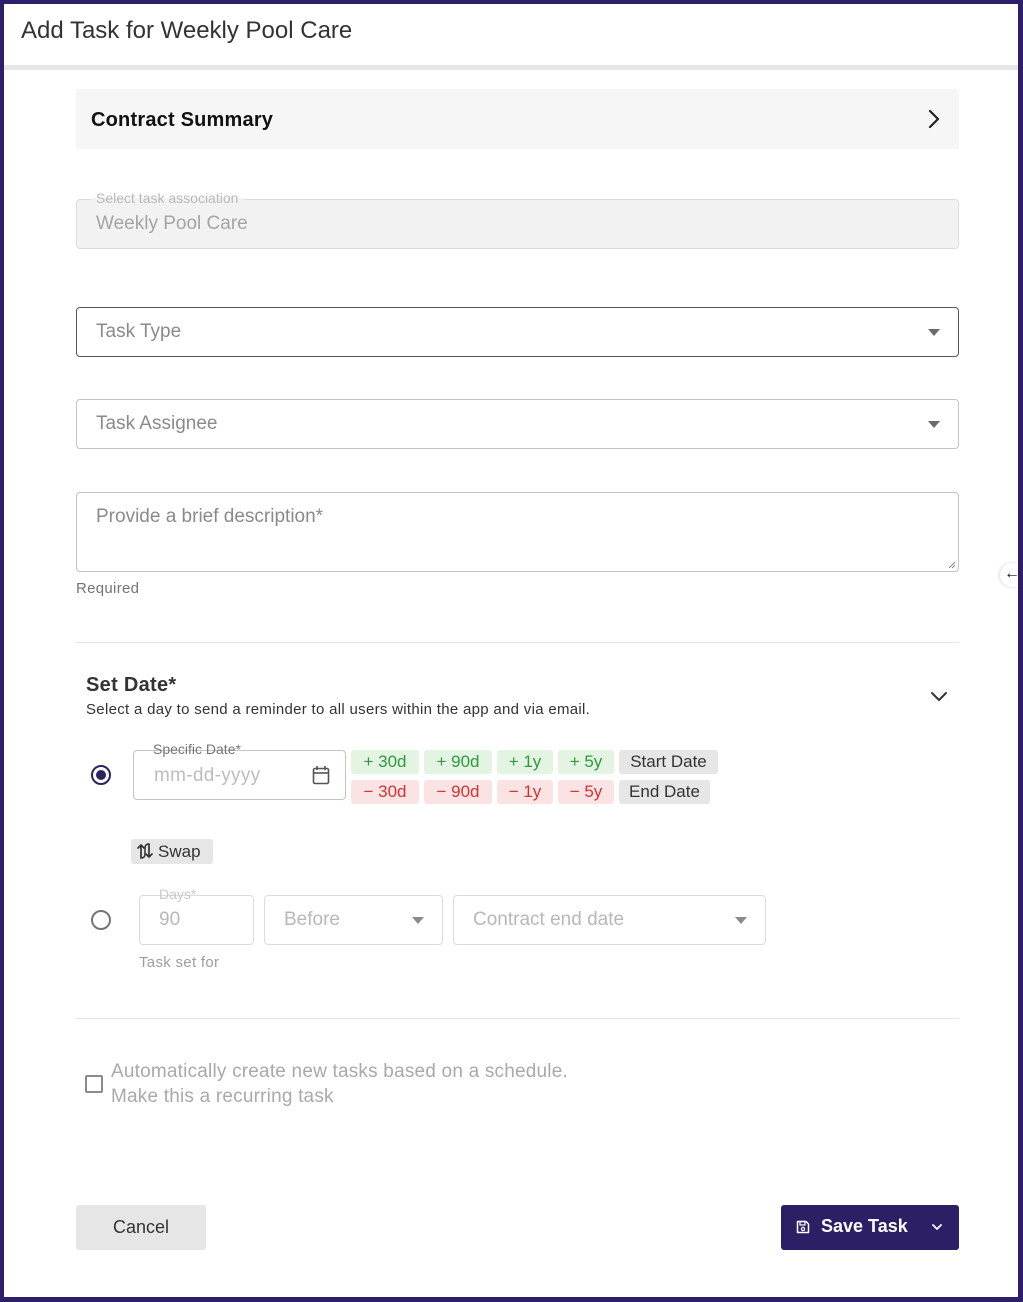 Image resolution: width=1023 pixels, height=1302 pixels. What do you see at coordinates (131, 685) in the screenshot?
I see `set-date-title: Set Date*` at bounding box center [131, 685].